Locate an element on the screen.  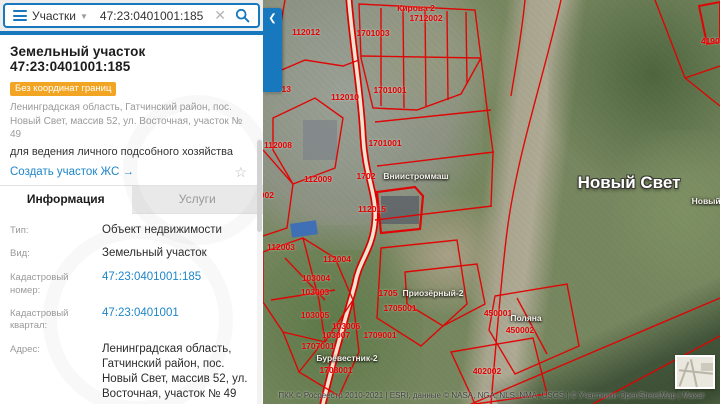
create-parcel-row: Создать участок ЖС → ☆ is located at coordinates (131, 172).